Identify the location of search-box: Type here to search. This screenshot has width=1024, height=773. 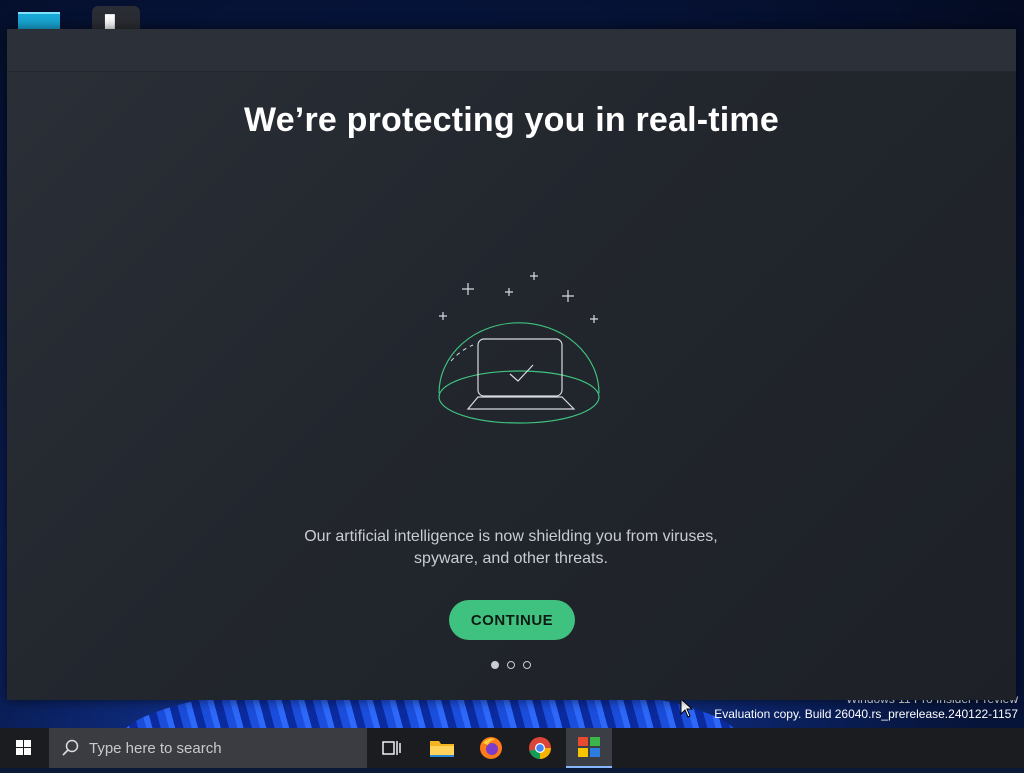
(208, 748).